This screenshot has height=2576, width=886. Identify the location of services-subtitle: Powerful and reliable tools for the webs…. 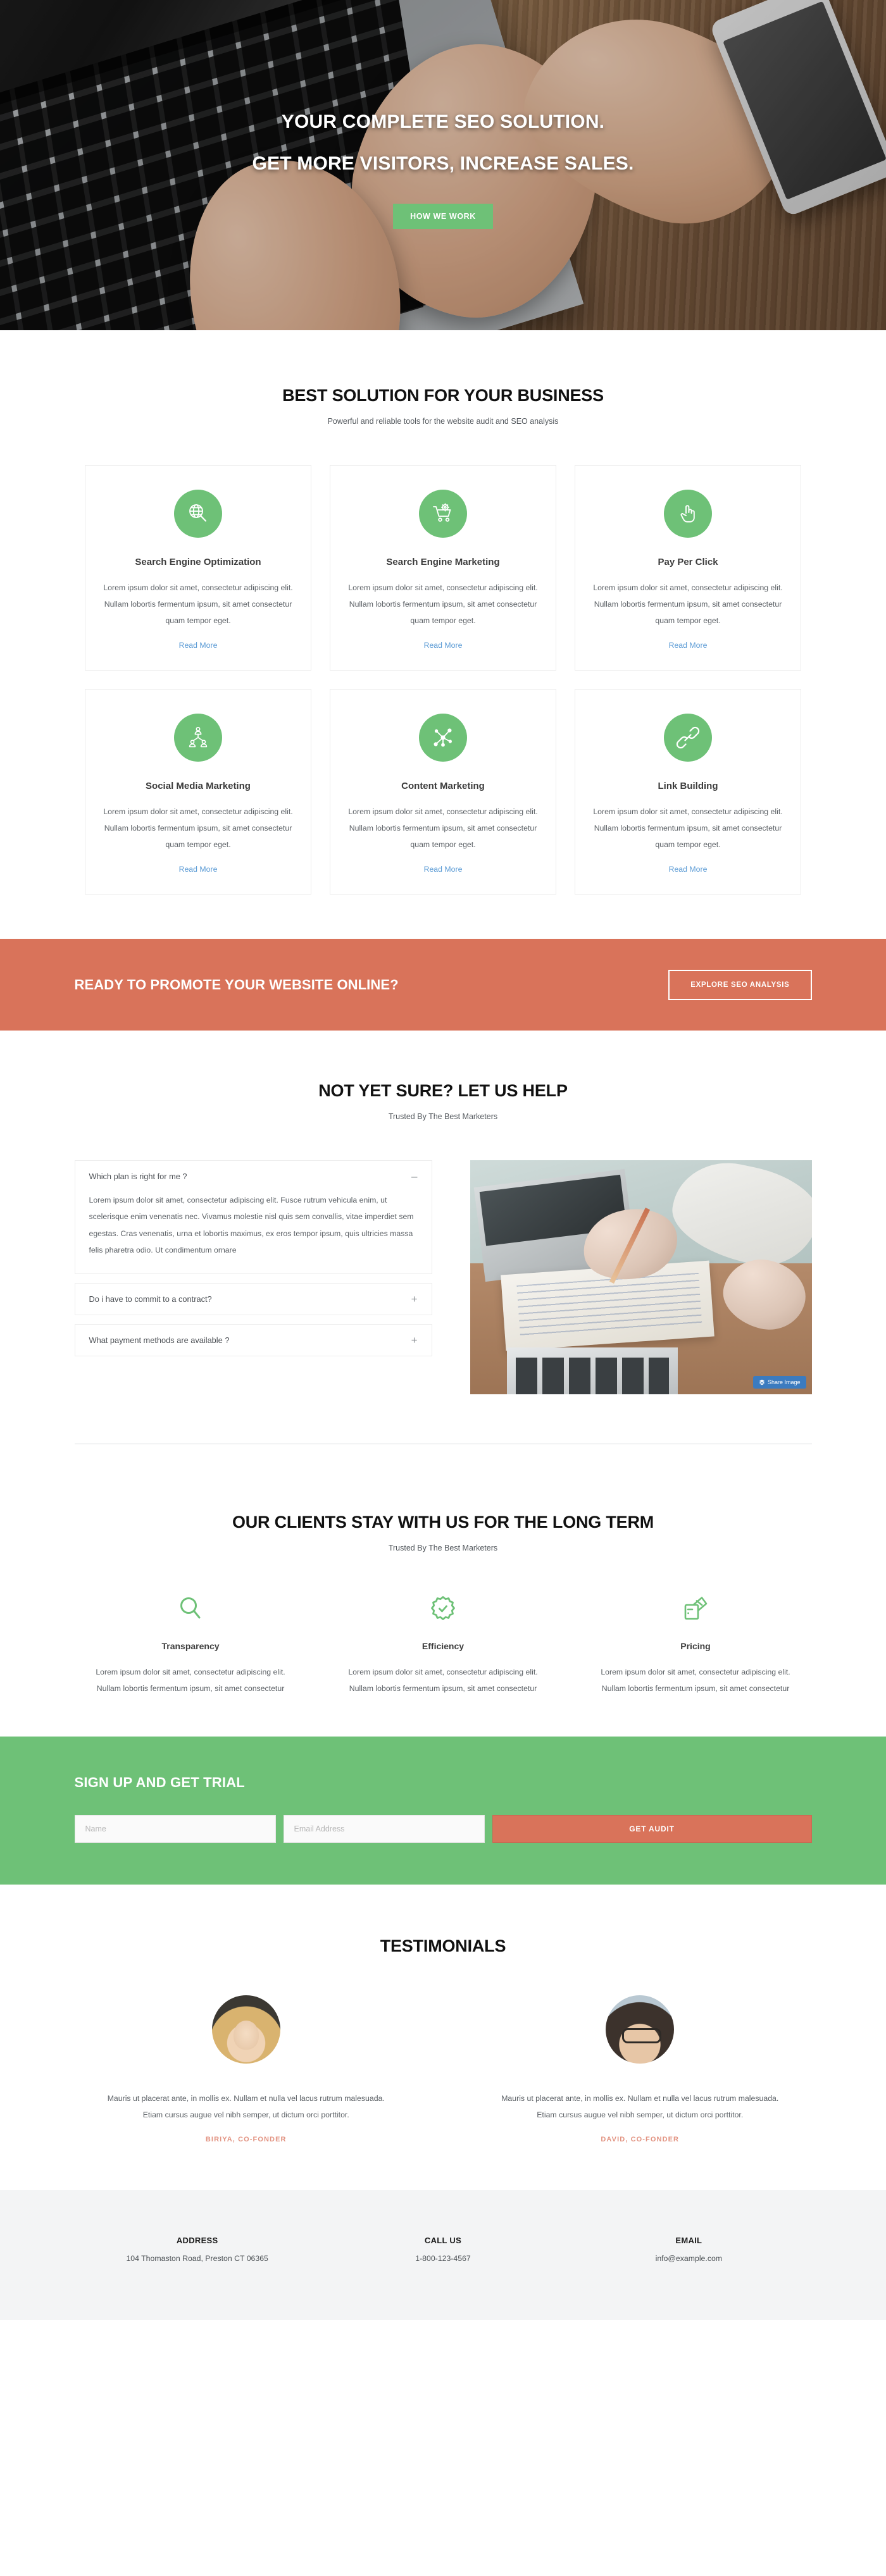
(443, 422).